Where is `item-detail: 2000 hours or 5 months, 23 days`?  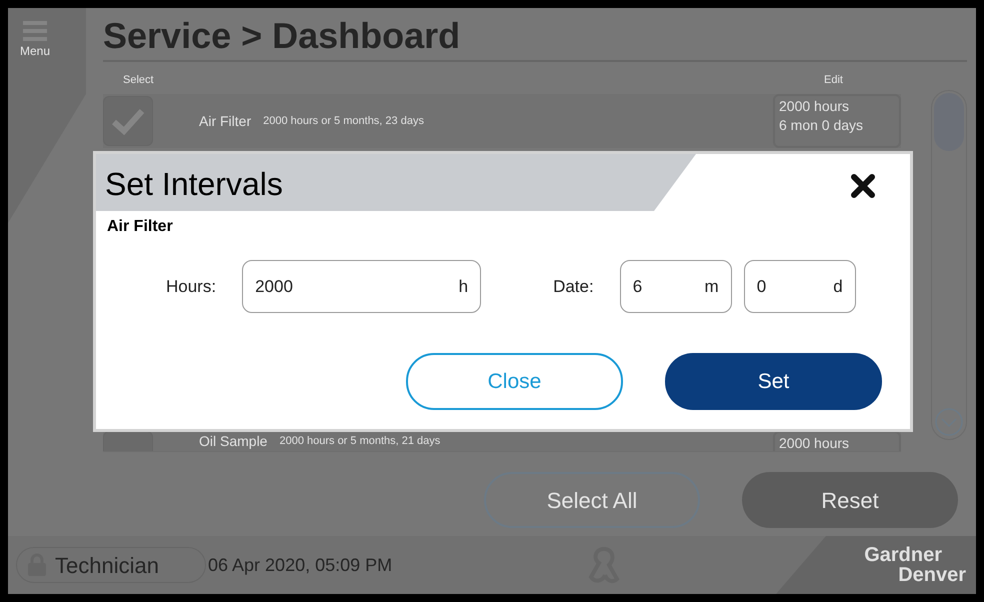 item-detail: 2000 hours or 5 months, 23 days is located at coordinates (343, 121).